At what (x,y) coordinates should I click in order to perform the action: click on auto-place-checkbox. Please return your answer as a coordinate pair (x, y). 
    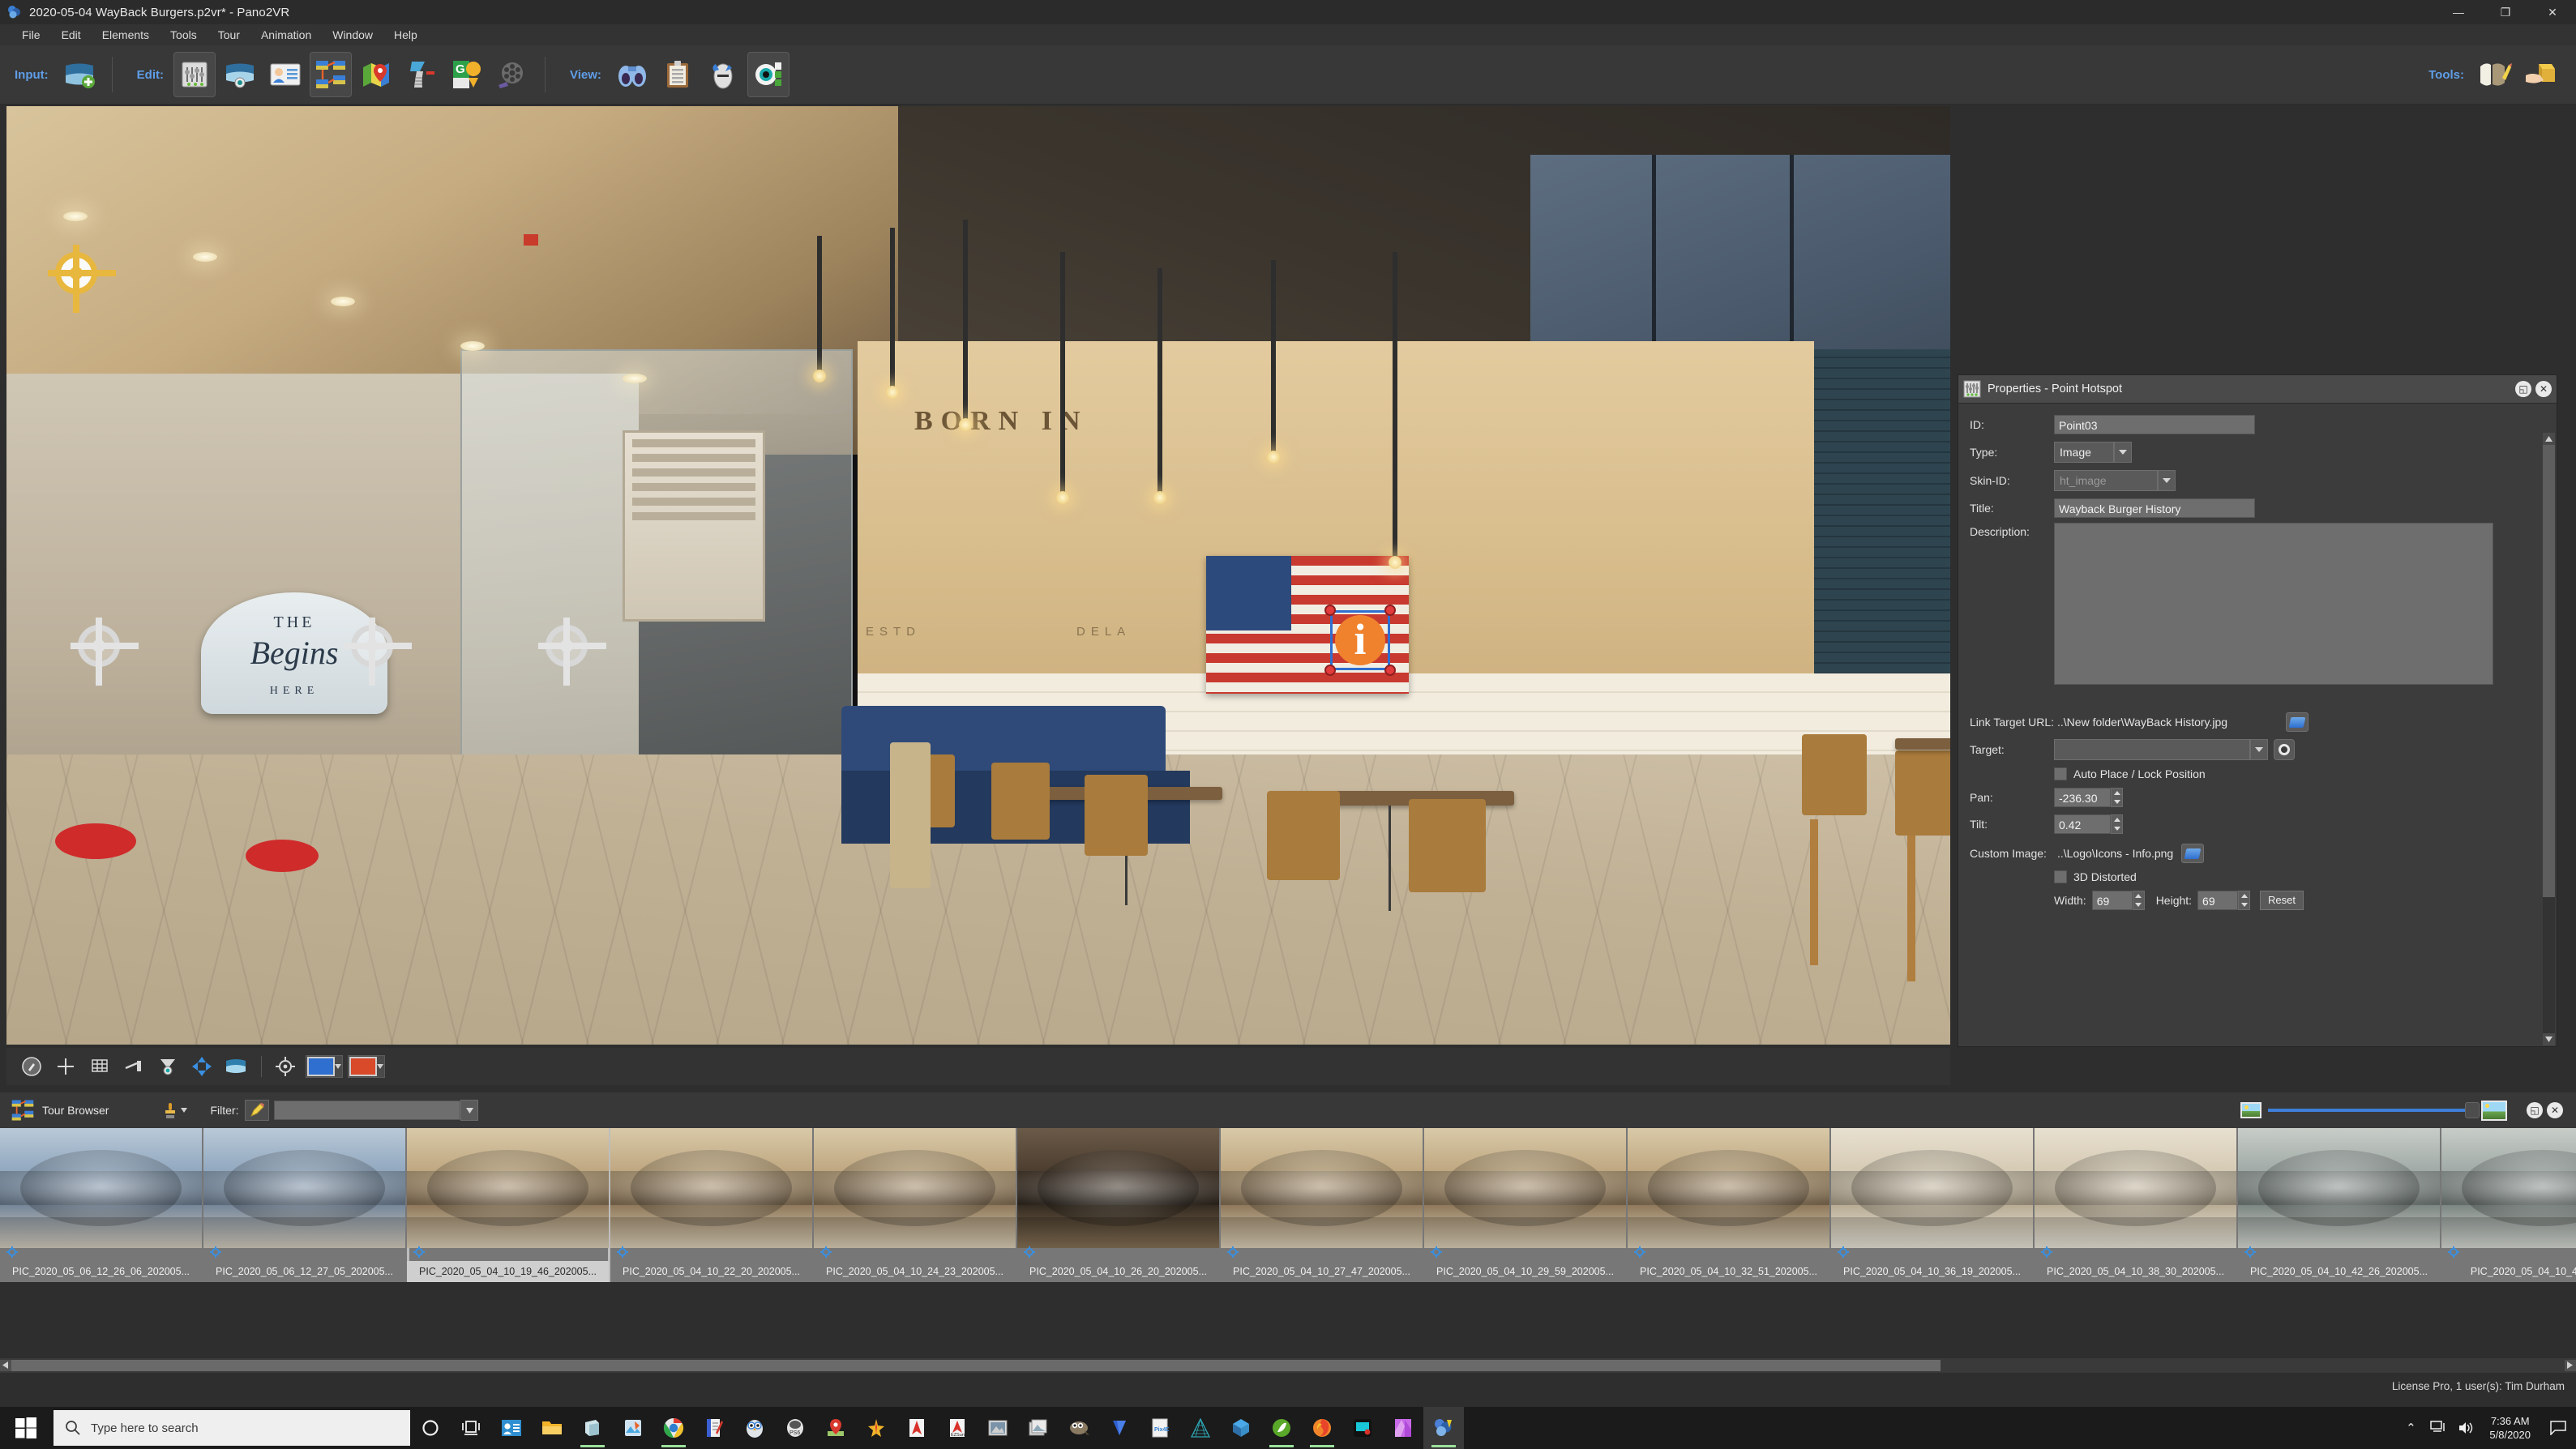
    Looking at the image, I should click on (2060, 773).